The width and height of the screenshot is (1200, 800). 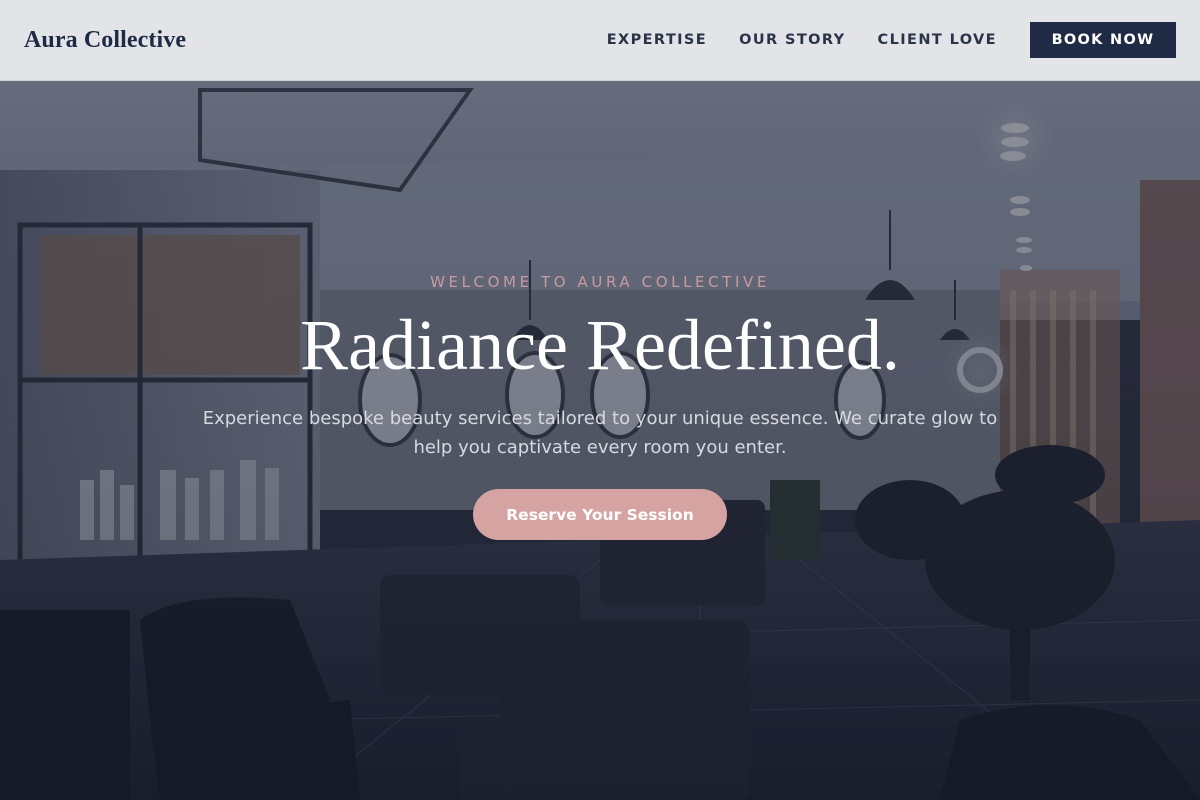 I want to click on reserve-session-button: Reserve Your Session, so click(x=600, y=514).